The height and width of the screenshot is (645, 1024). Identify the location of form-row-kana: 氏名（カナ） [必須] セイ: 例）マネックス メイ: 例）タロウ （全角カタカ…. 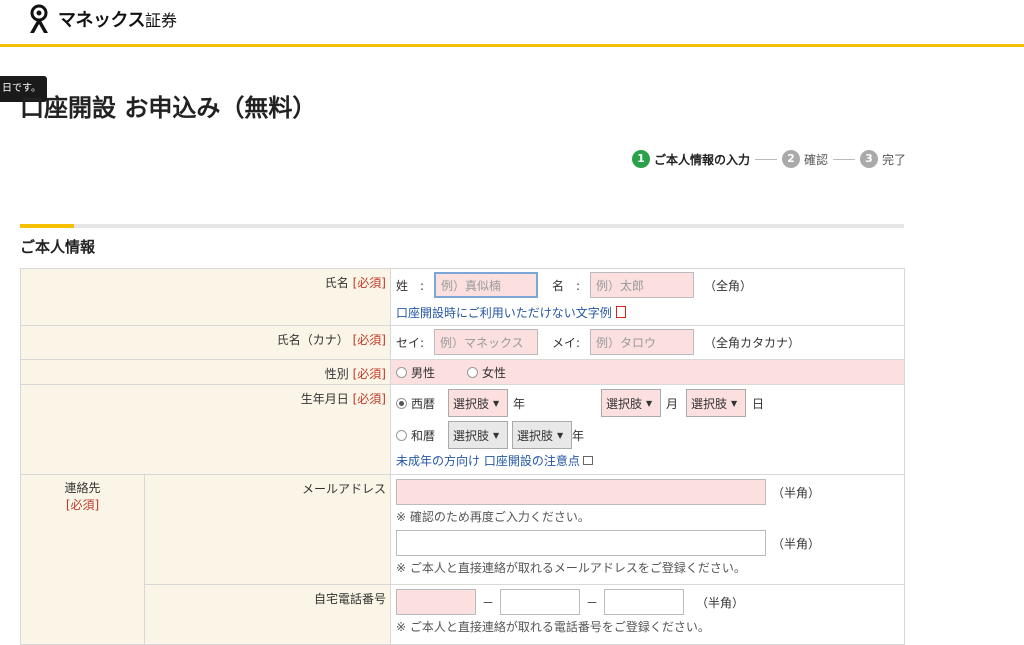
(462, 342).